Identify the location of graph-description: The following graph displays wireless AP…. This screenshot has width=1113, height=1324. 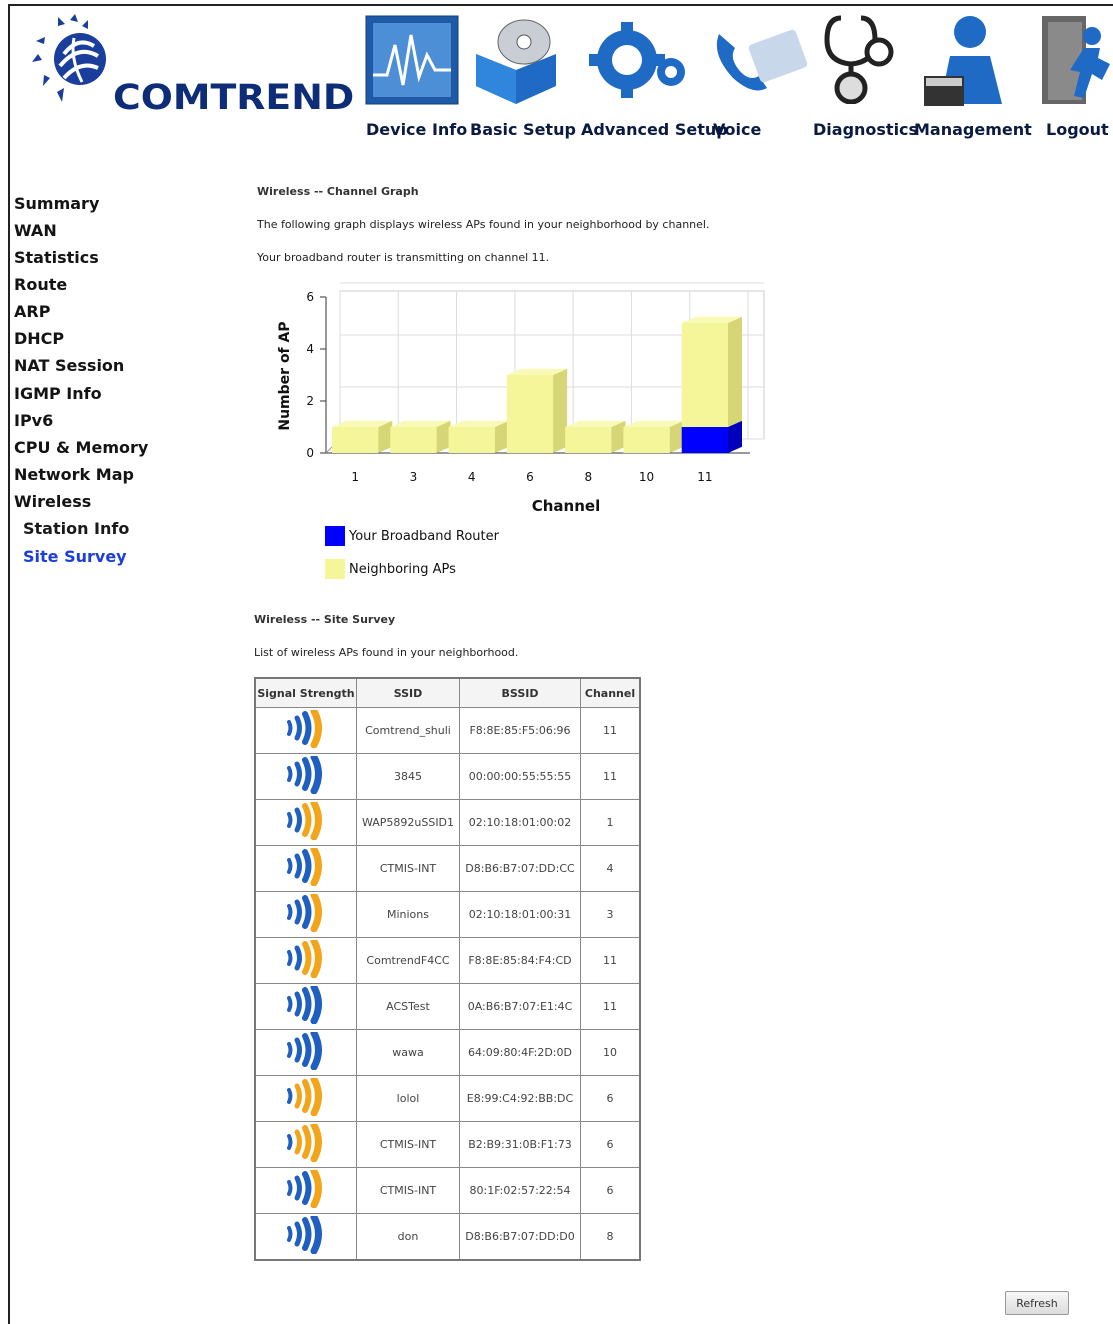
(483, 224).